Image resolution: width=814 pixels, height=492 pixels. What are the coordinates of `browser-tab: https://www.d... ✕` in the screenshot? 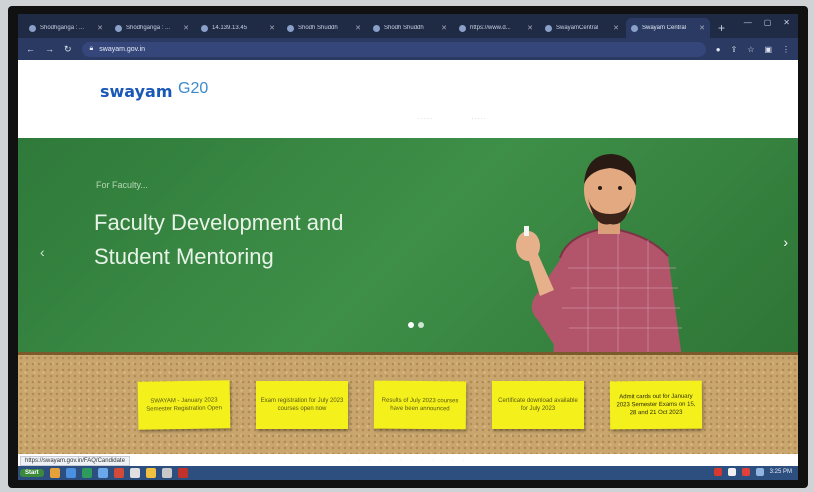 It's located at (496, 28).